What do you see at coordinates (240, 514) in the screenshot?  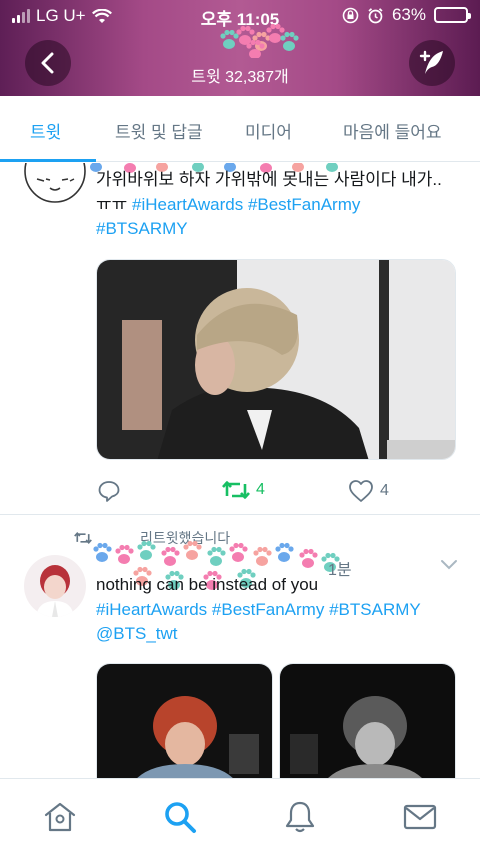 I see `tweet-divider` at bounding box center [240, 514].